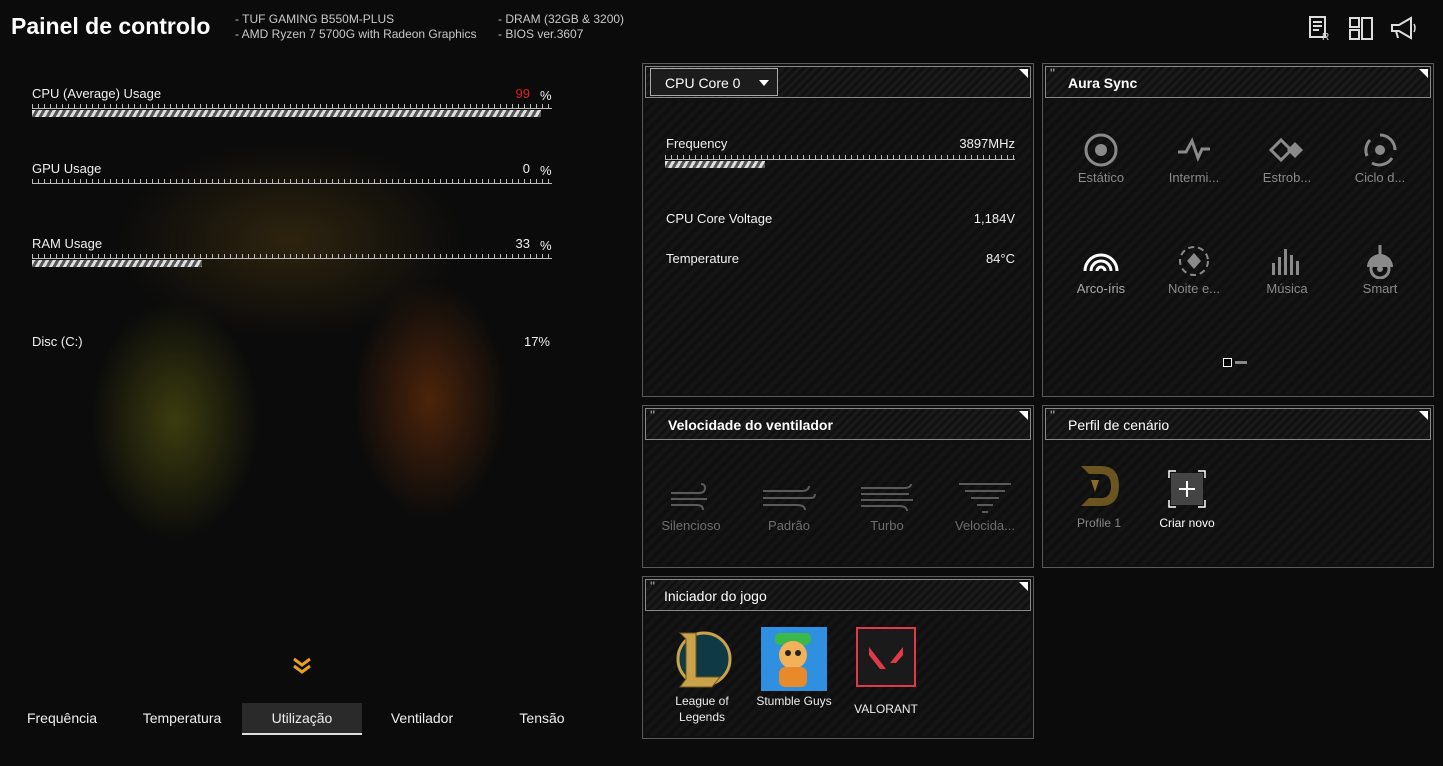 This screenshot has height=766, width=1443. Describe the element at coordinates (886, 709) in the screenshot. I see `game-label: VALORANT` at that location.